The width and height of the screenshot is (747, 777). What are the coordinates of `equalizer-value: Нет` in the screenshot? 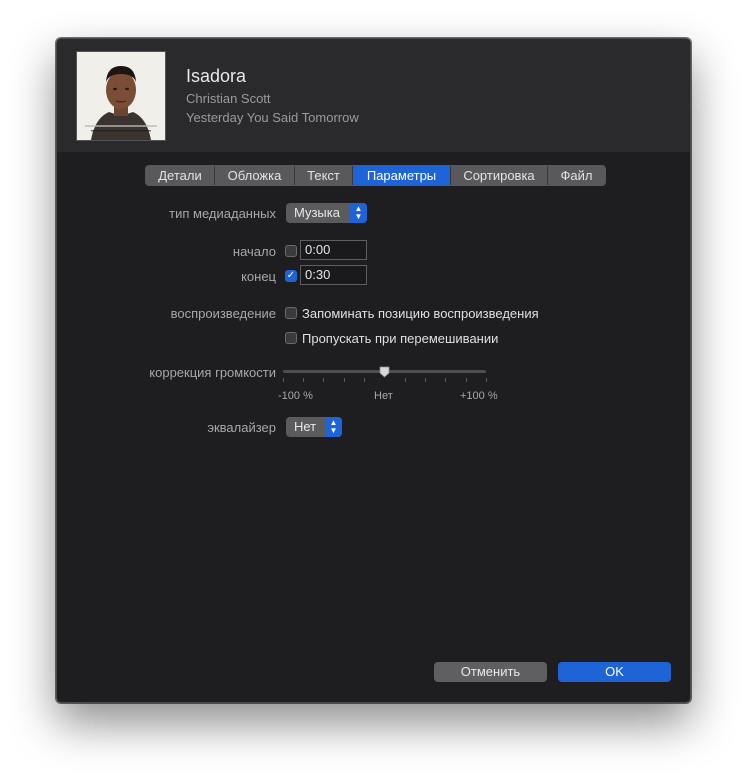 It's located at (305, 426).